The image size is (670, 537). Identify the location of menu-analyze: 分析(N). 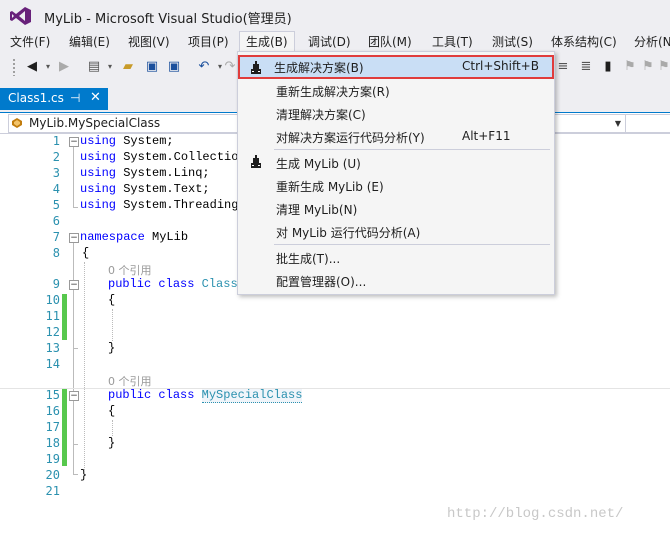
(649, 42).